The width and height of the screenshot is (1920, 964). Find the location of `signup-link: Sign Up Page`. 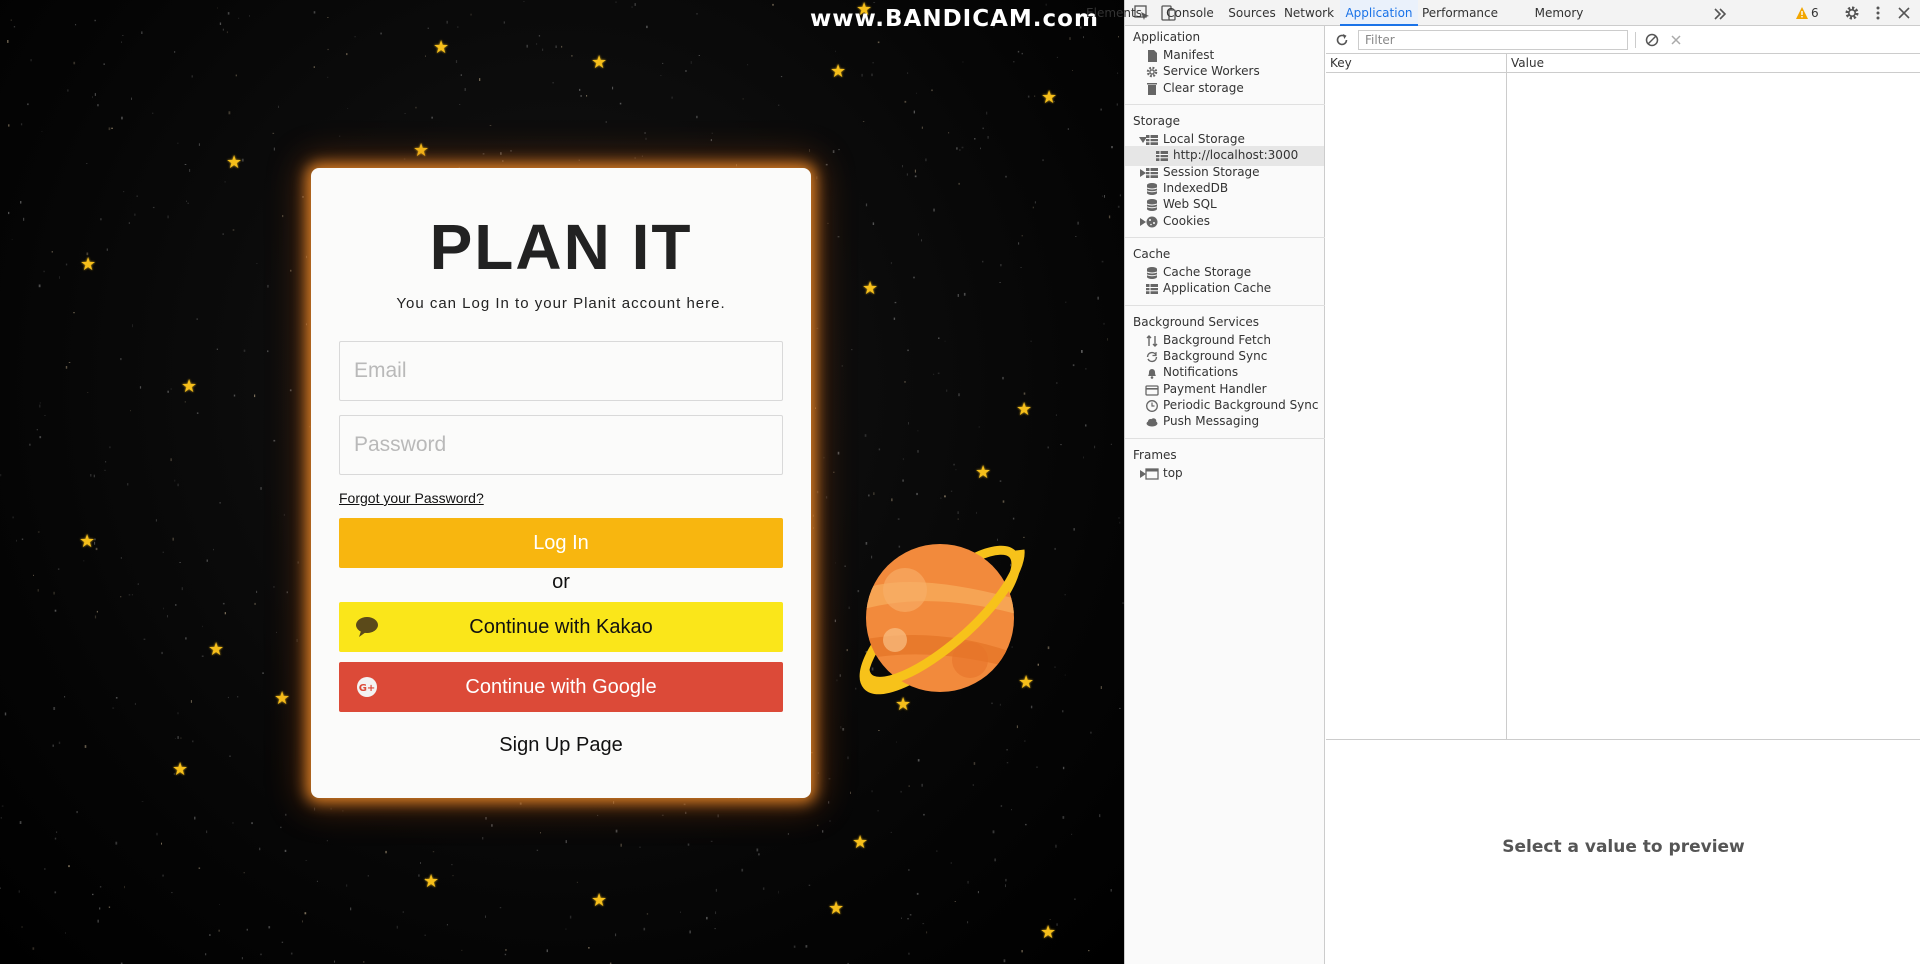

signup-link: Sign Up Page is located at coordinates (561, 745).